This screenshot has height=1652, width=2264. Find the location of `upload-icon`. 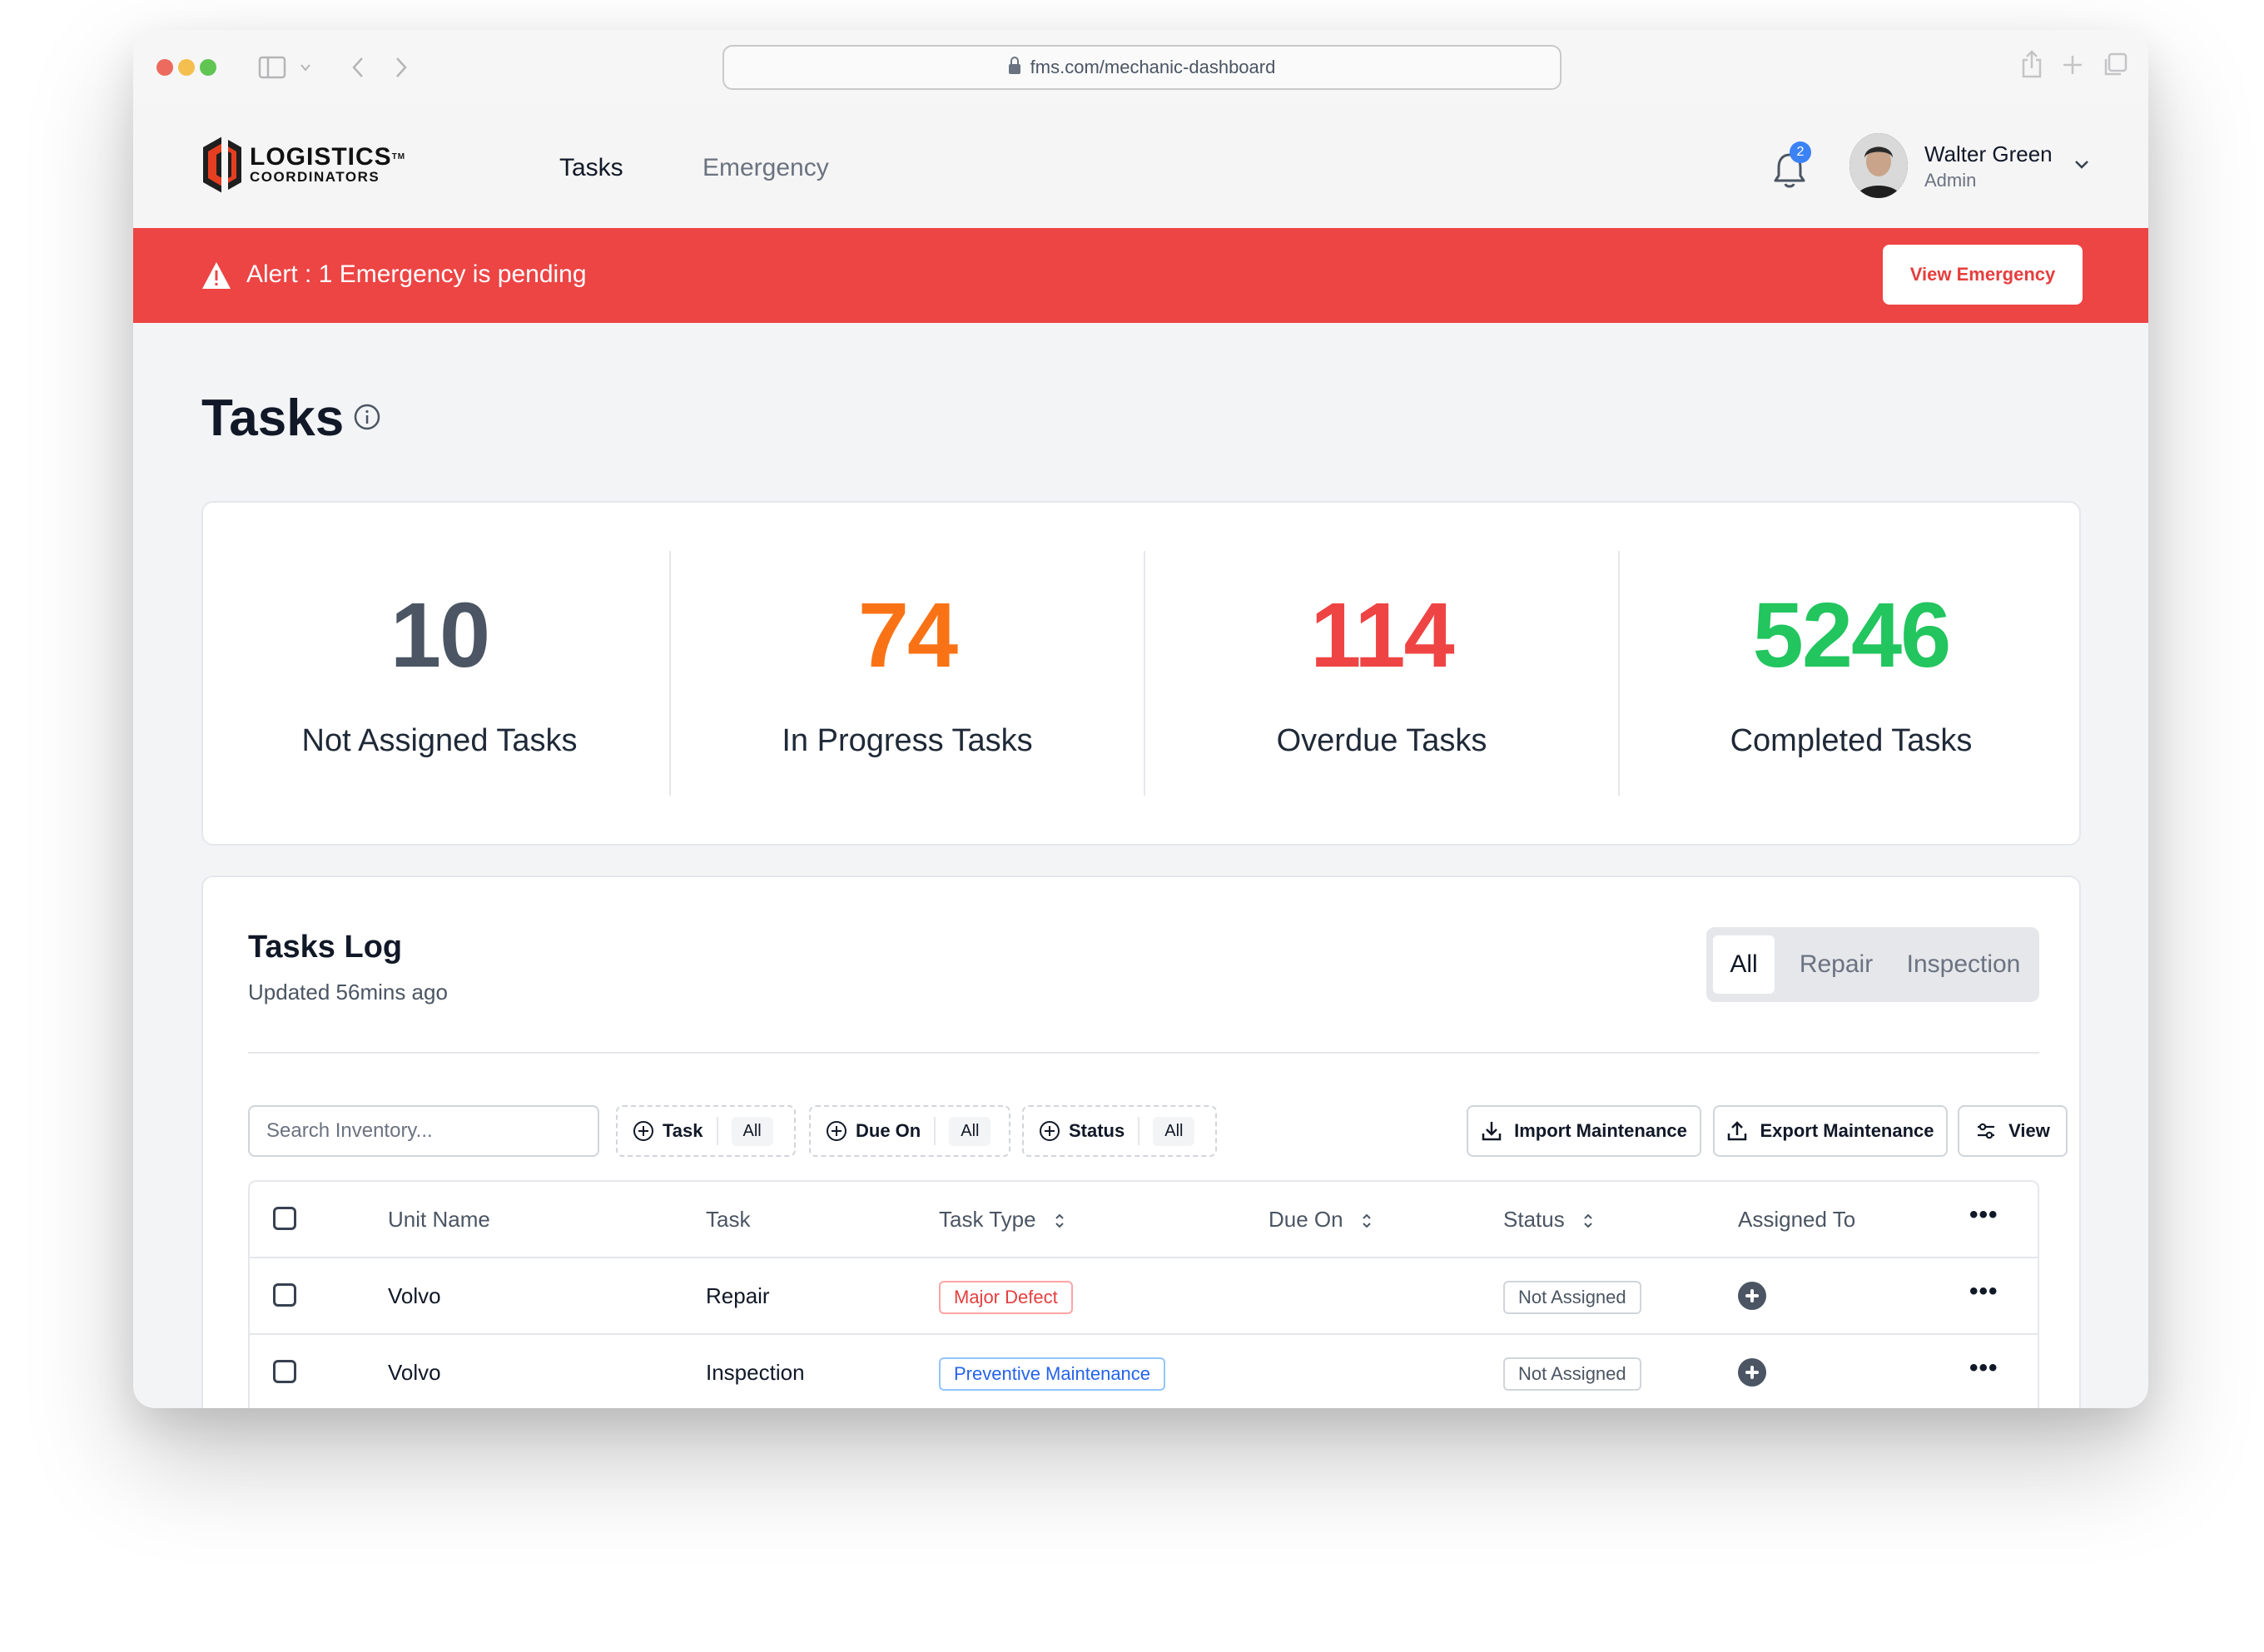

upload-icon is located at coordinates (1738, 1131).